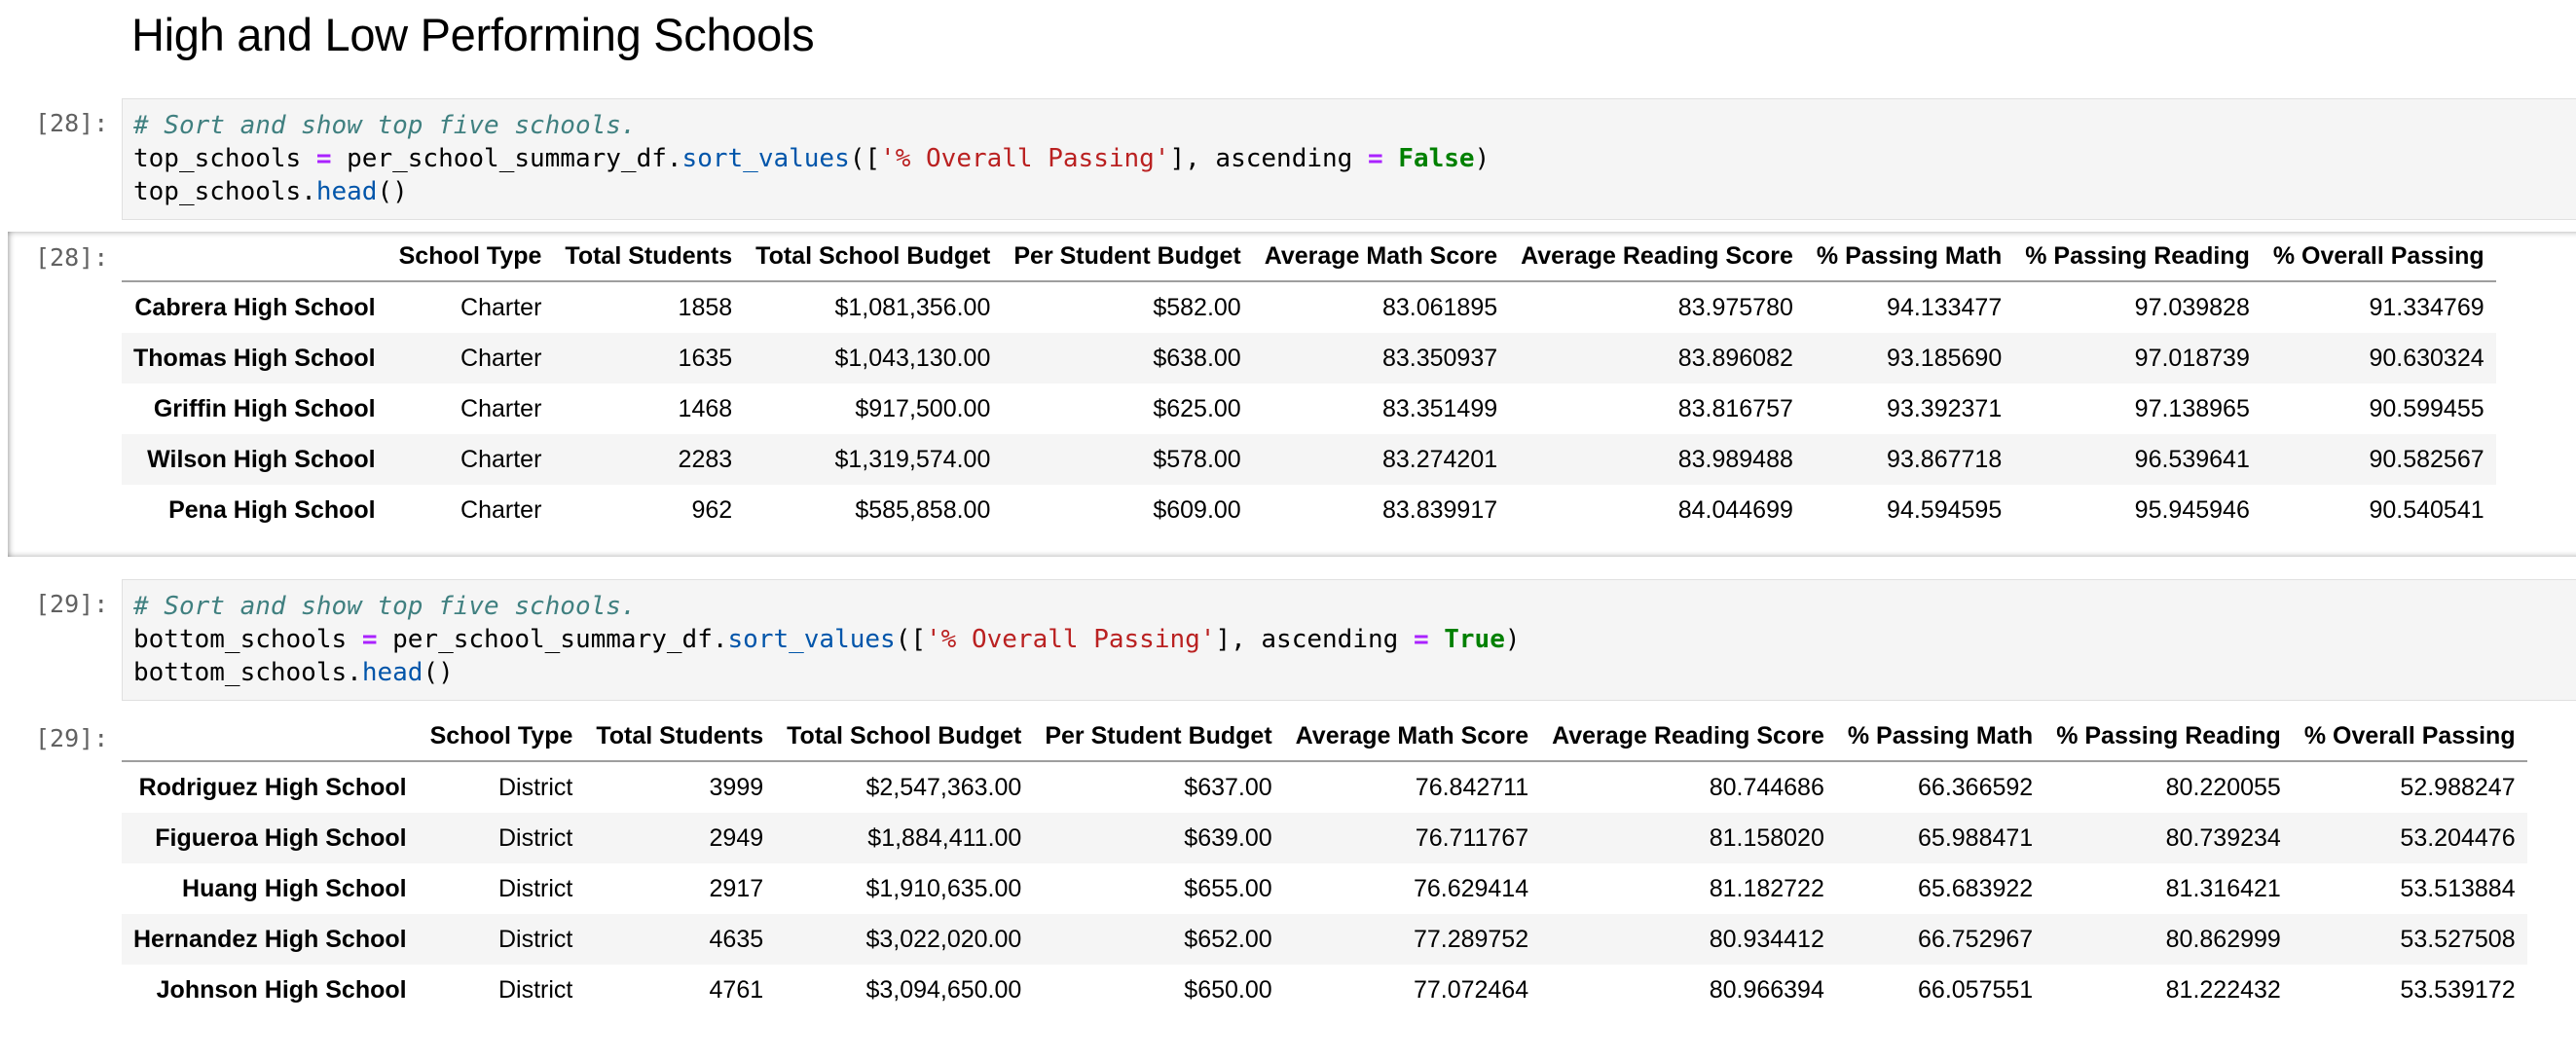  I want to click on table-cell: $1,043,130.00, so click(912, 358).